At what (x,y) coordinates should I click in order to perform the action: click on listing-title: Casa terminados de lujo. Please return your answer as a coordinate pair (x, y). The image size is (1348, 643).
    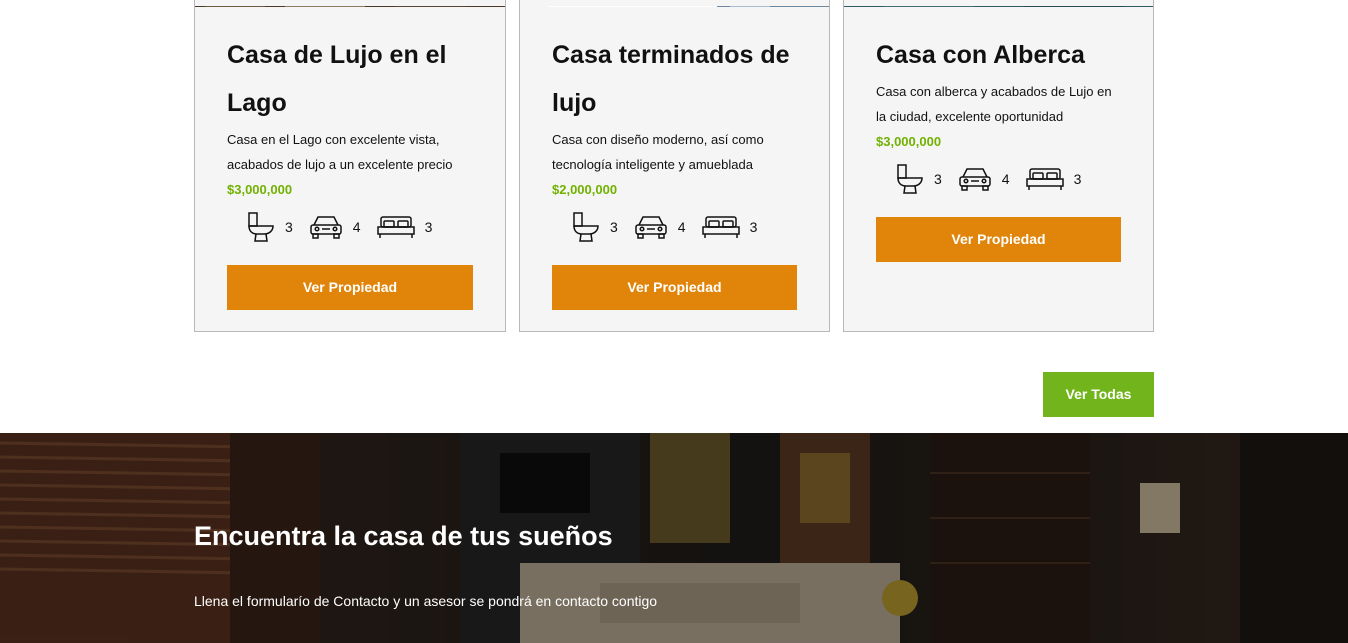
    Looking at the image, I should click on (671, 79).